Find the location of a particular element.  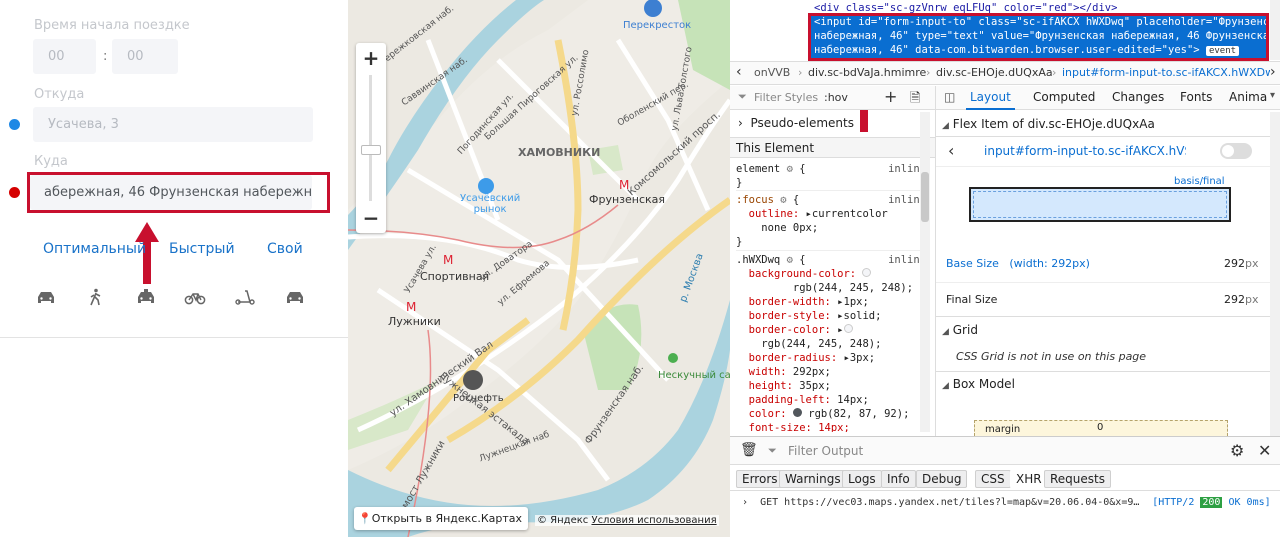

zoom-in-button: + is located at coordinates (371, 58).